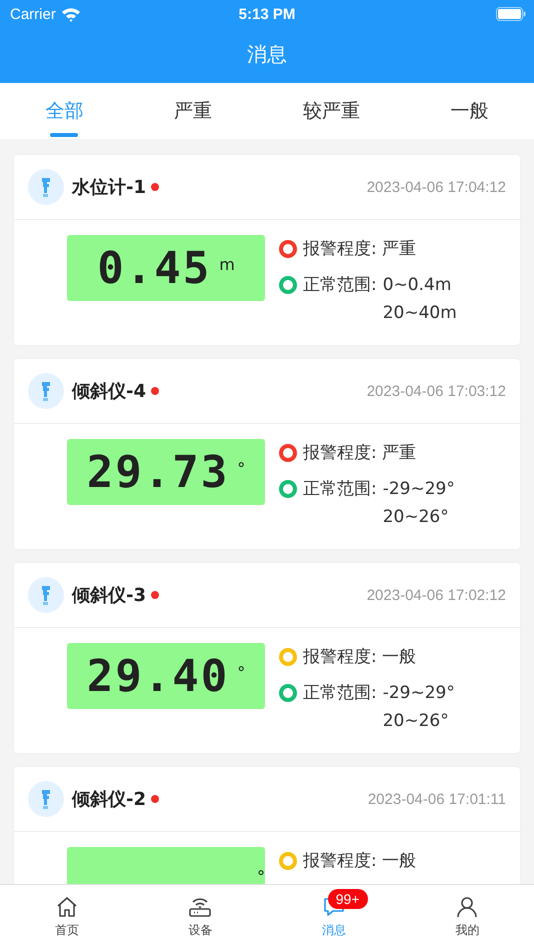 The width and height of the screenshot is (534, 950). I want to click on nav-tab: 我的, so click(467, 917).